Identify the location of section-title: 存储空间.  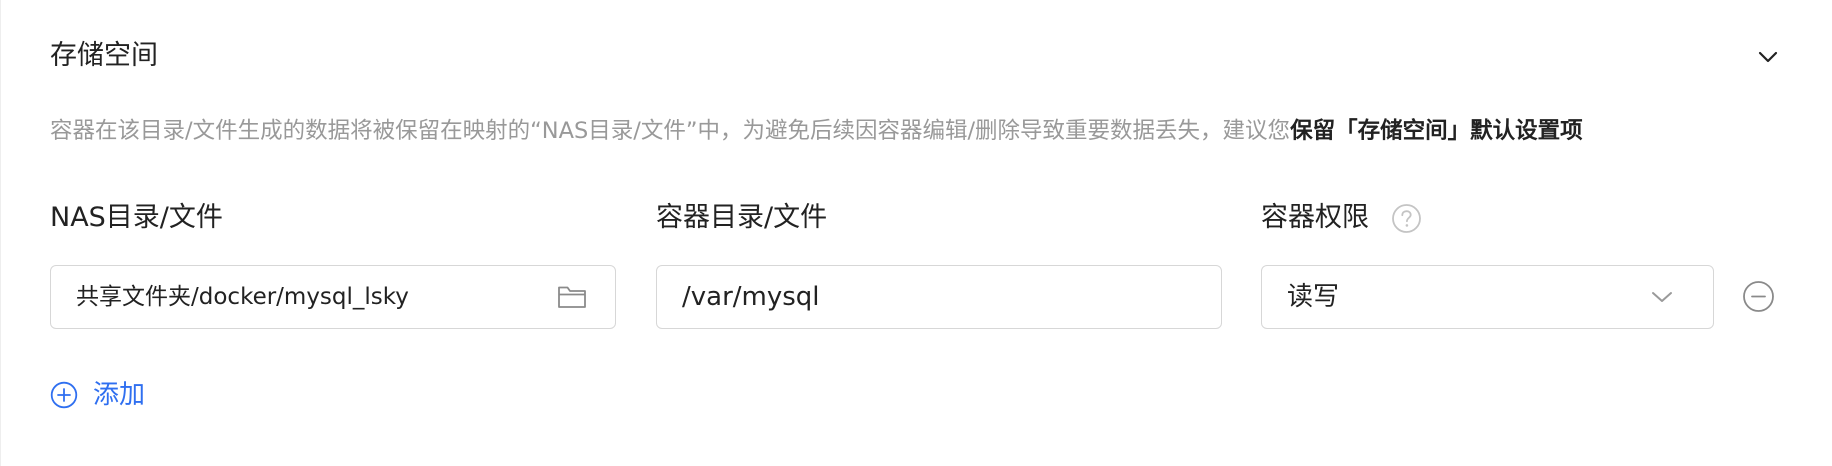
(104, 55).